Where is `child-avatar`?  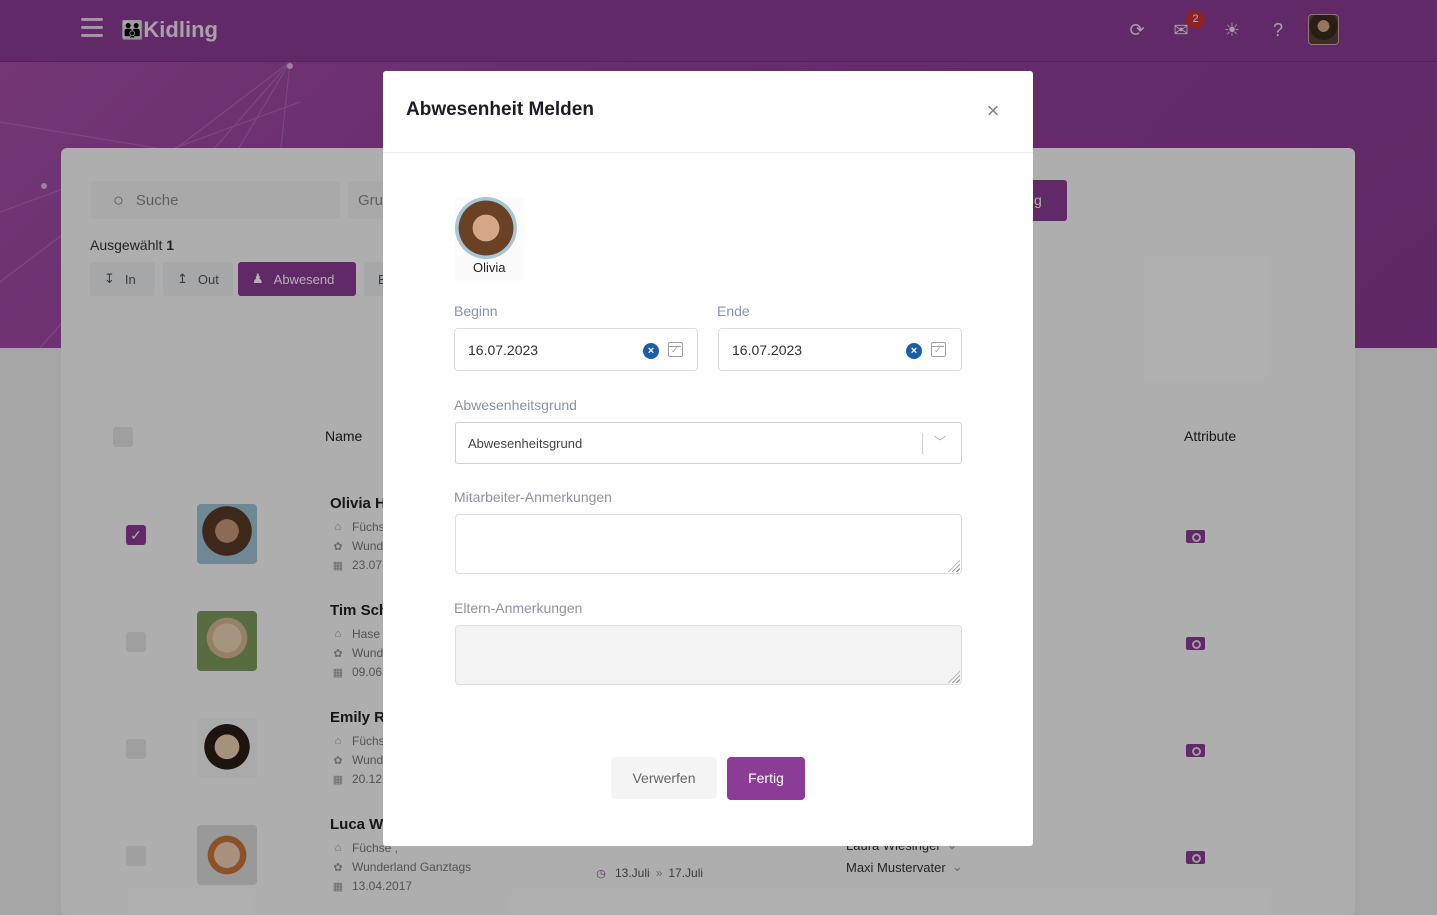
child-avatar is located at coordinates (486, 228).